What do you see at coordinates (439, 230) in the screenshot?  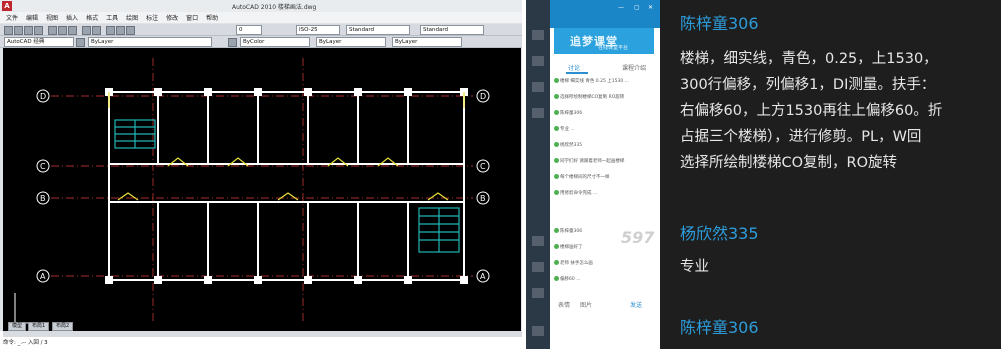 I see `stairs-lower` at bounding box center [439, 230].